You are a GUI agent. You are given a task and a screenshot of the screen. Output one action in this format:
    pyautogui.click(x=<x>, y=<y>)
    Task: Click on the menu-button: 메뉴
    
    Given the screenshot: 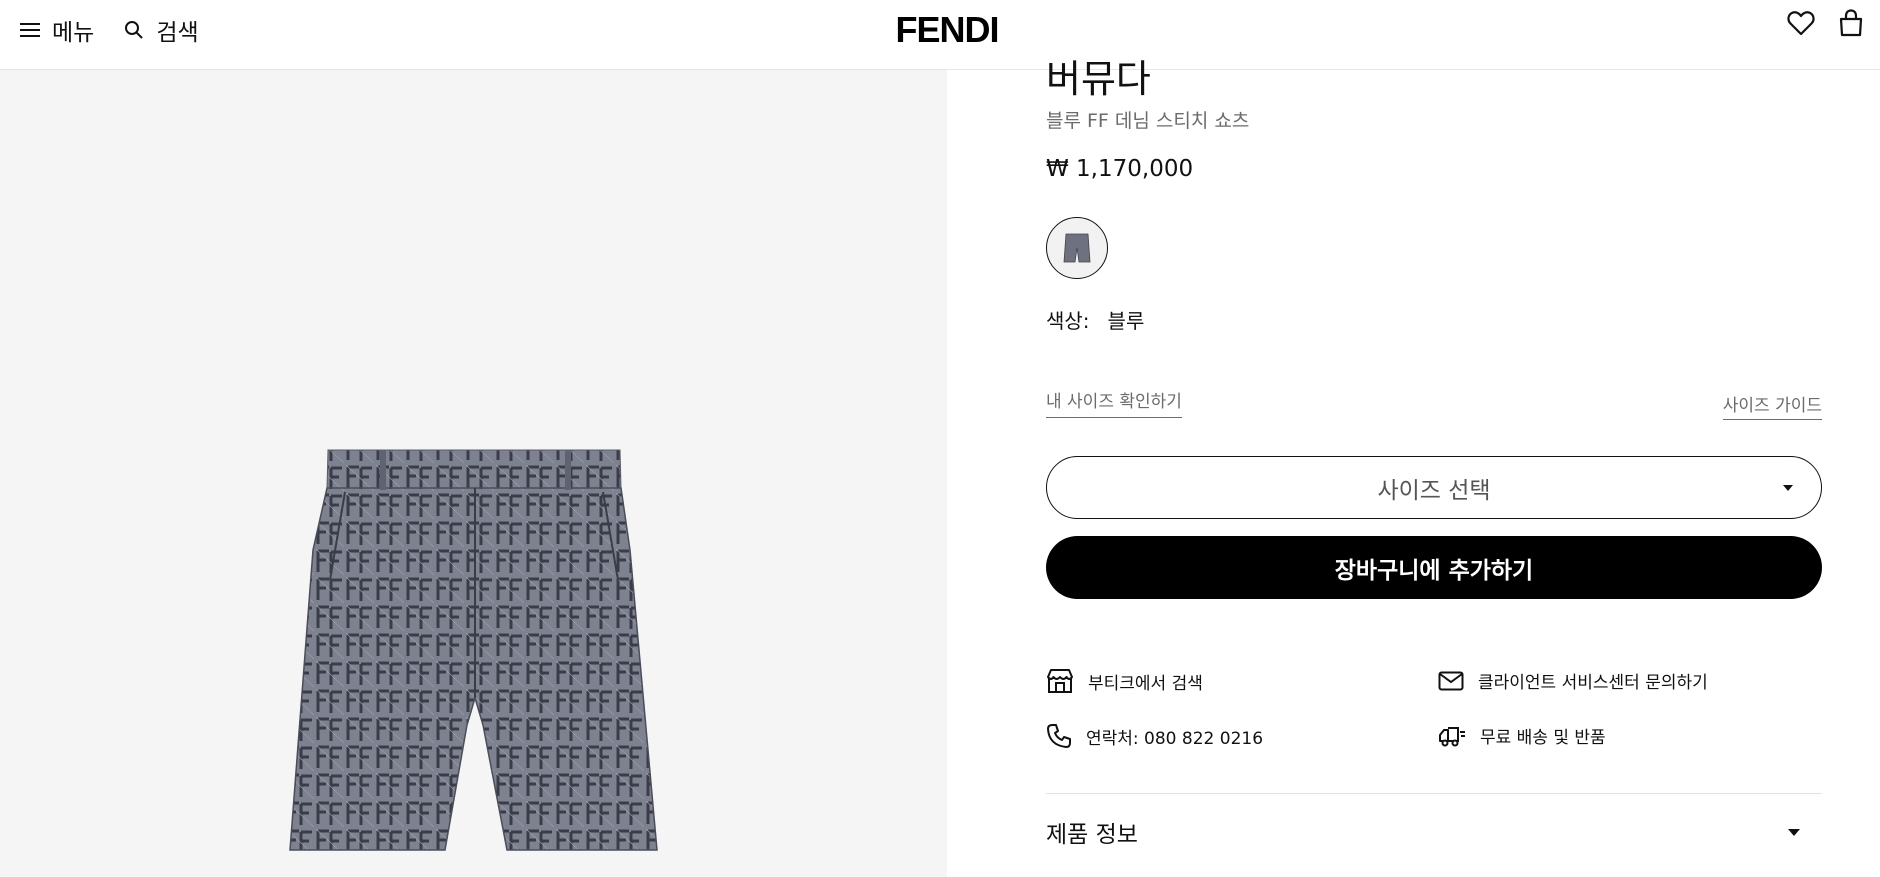 What is the action you would take?
    pyautogui.click(x=57, y=30)
    